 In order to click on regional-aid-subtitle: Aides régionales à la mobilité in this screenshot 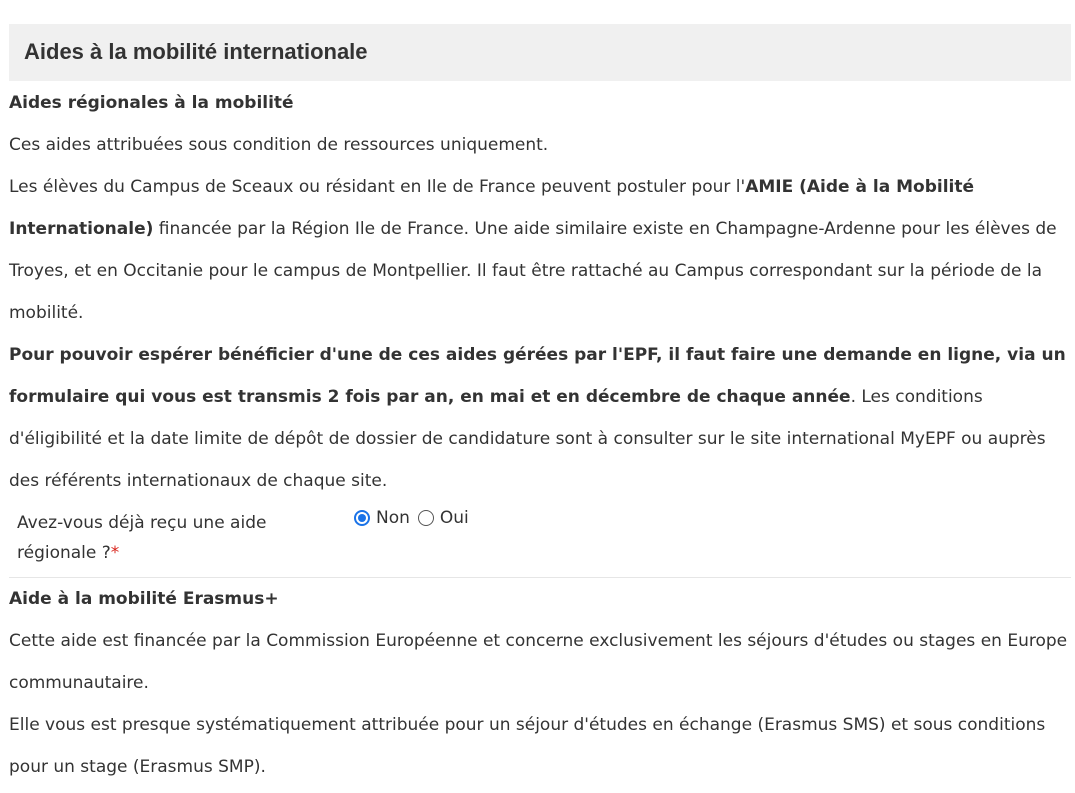, I will do `click(151, 103)`.